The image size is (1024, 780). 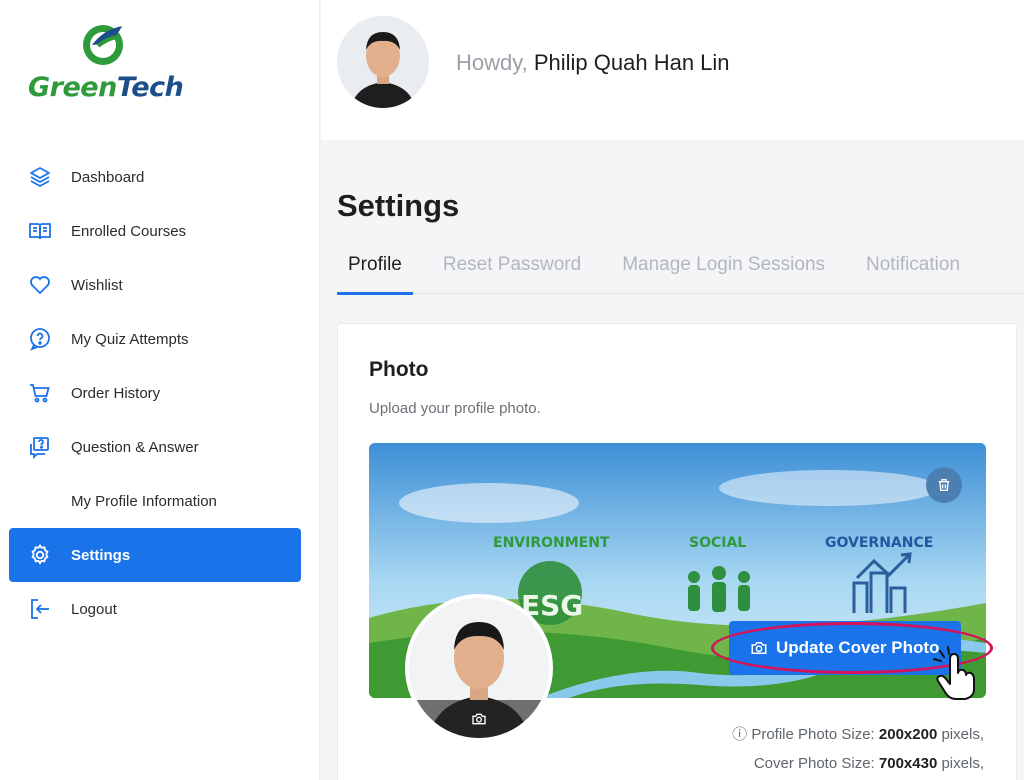 What do you see at coordinates (40, 177) in the screenshot?
I see `layers-icon` at bounding box center [40, 177].